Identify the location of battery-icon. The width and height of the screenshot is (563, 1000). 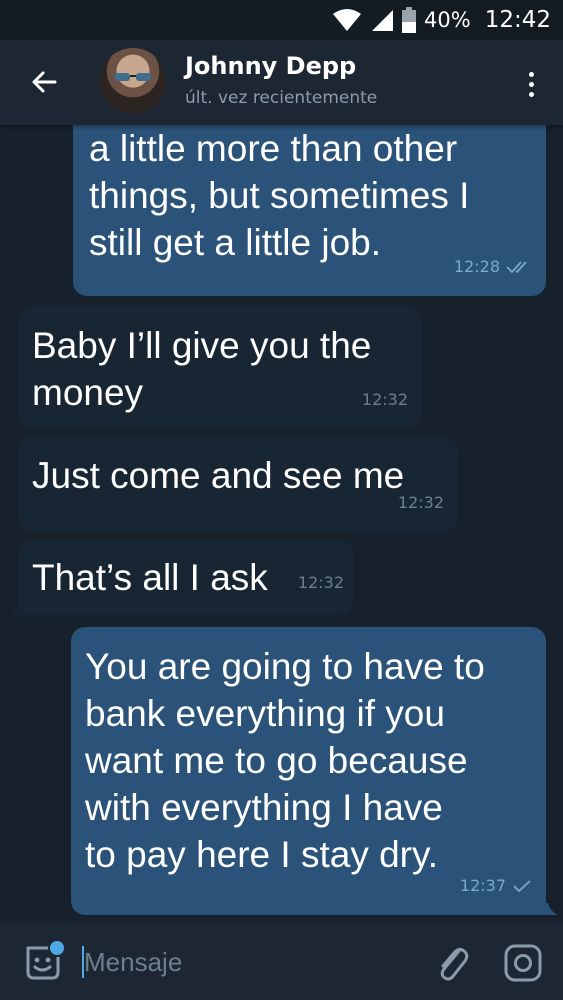
(409, 20).